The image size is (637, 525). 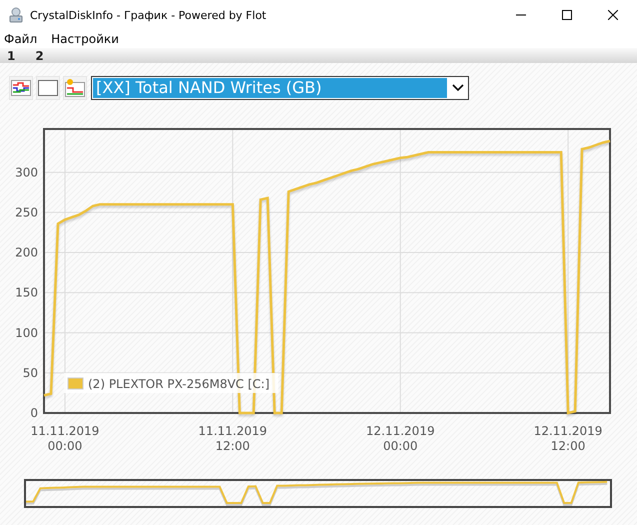 What do you see at coordinates (26, 253) in the screenshot?
I see `y-tick-label: 200` at bounding box center [26, 253].